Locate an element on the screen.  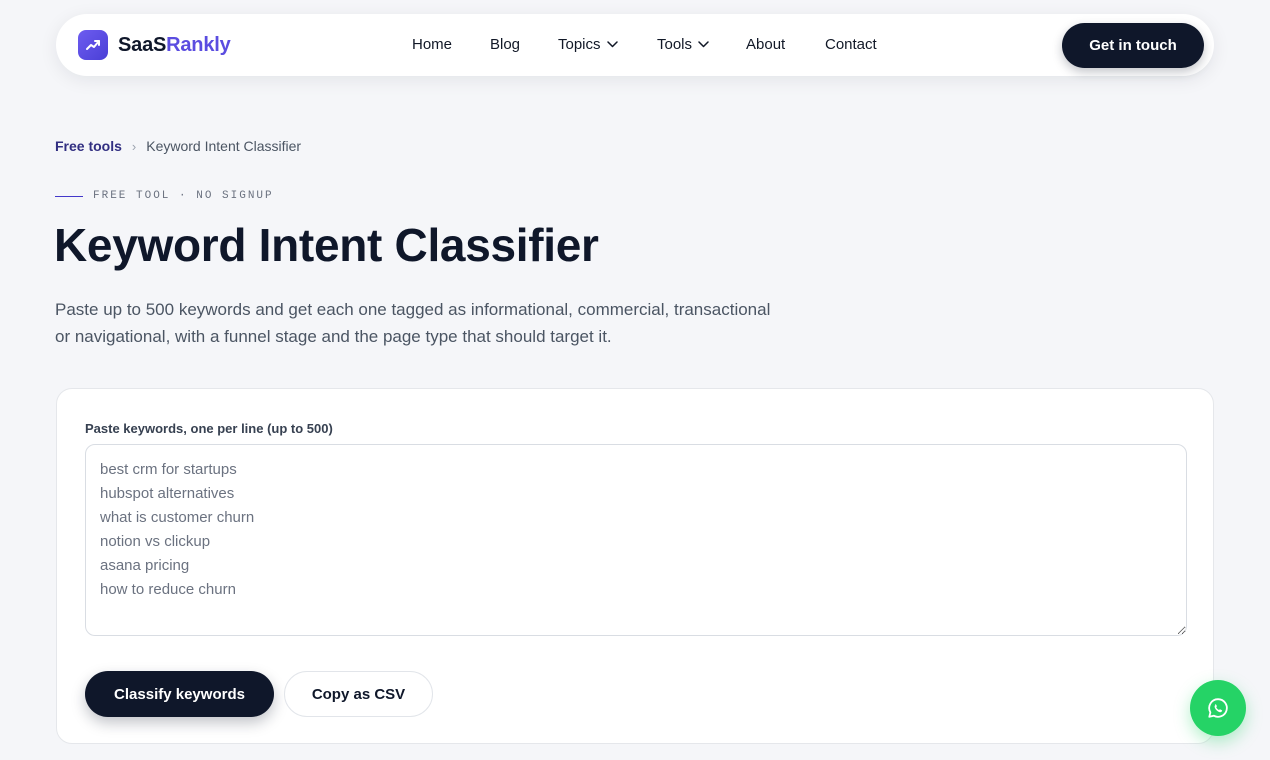
nav-item-about: About is located at coordinates (765, 44).